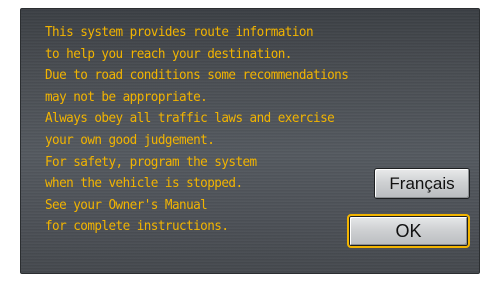 The height and width of the screenshot is (281, 486). Describe the element at coordinates (179, 32) in the screenshot. I see `disclaimer-line: This system provides route information` at that location.